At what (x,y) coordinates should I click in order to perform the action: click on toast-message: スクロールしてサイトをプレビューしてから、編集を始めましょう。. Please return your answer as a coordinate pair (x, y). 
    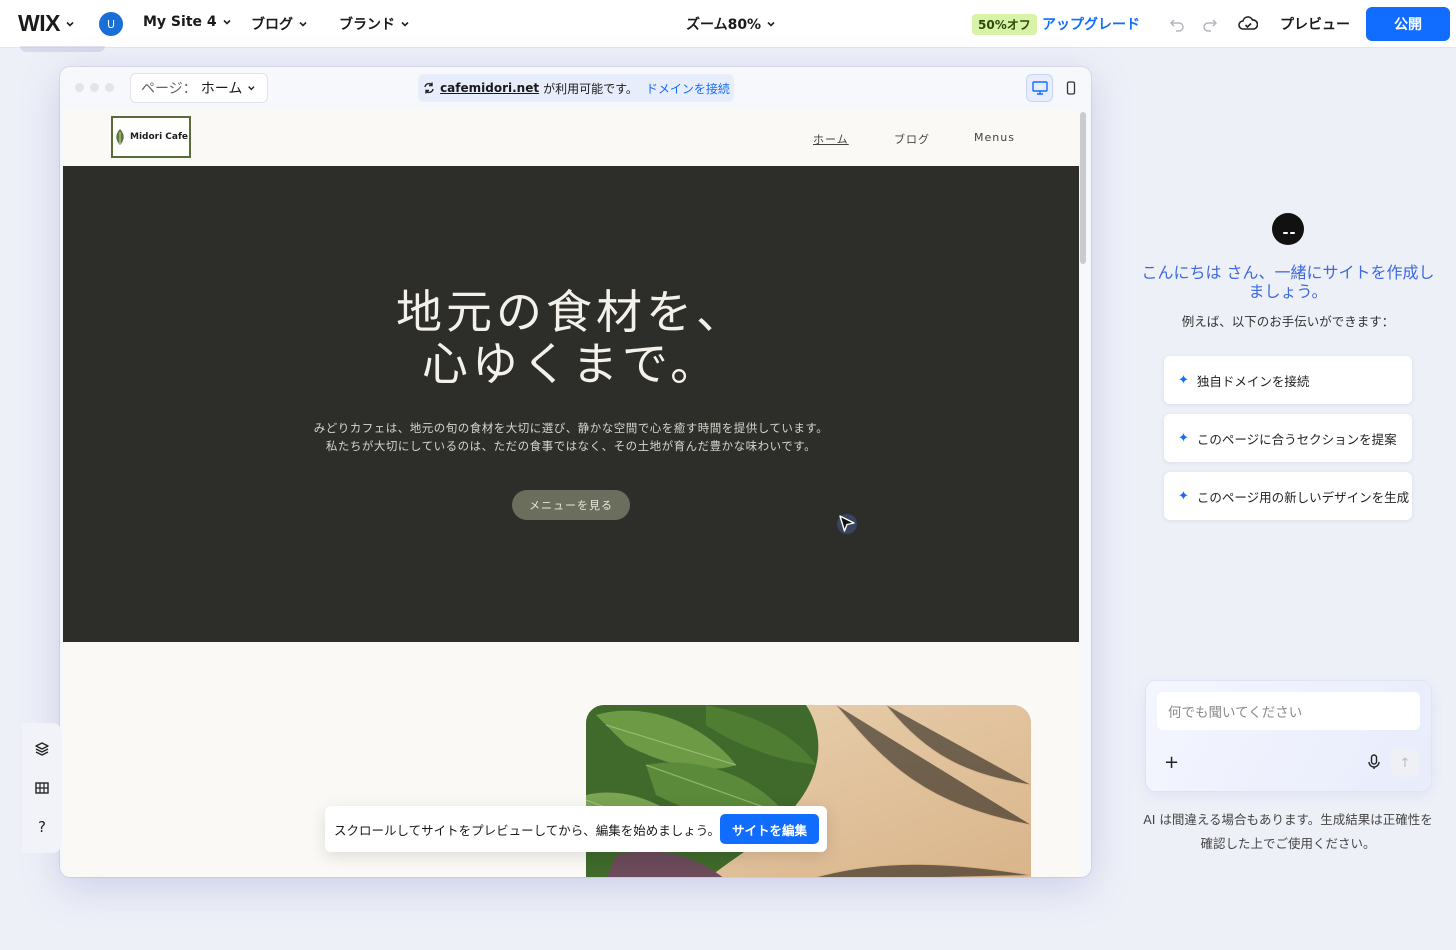
    Looking at the image, I should click on (527, 830).